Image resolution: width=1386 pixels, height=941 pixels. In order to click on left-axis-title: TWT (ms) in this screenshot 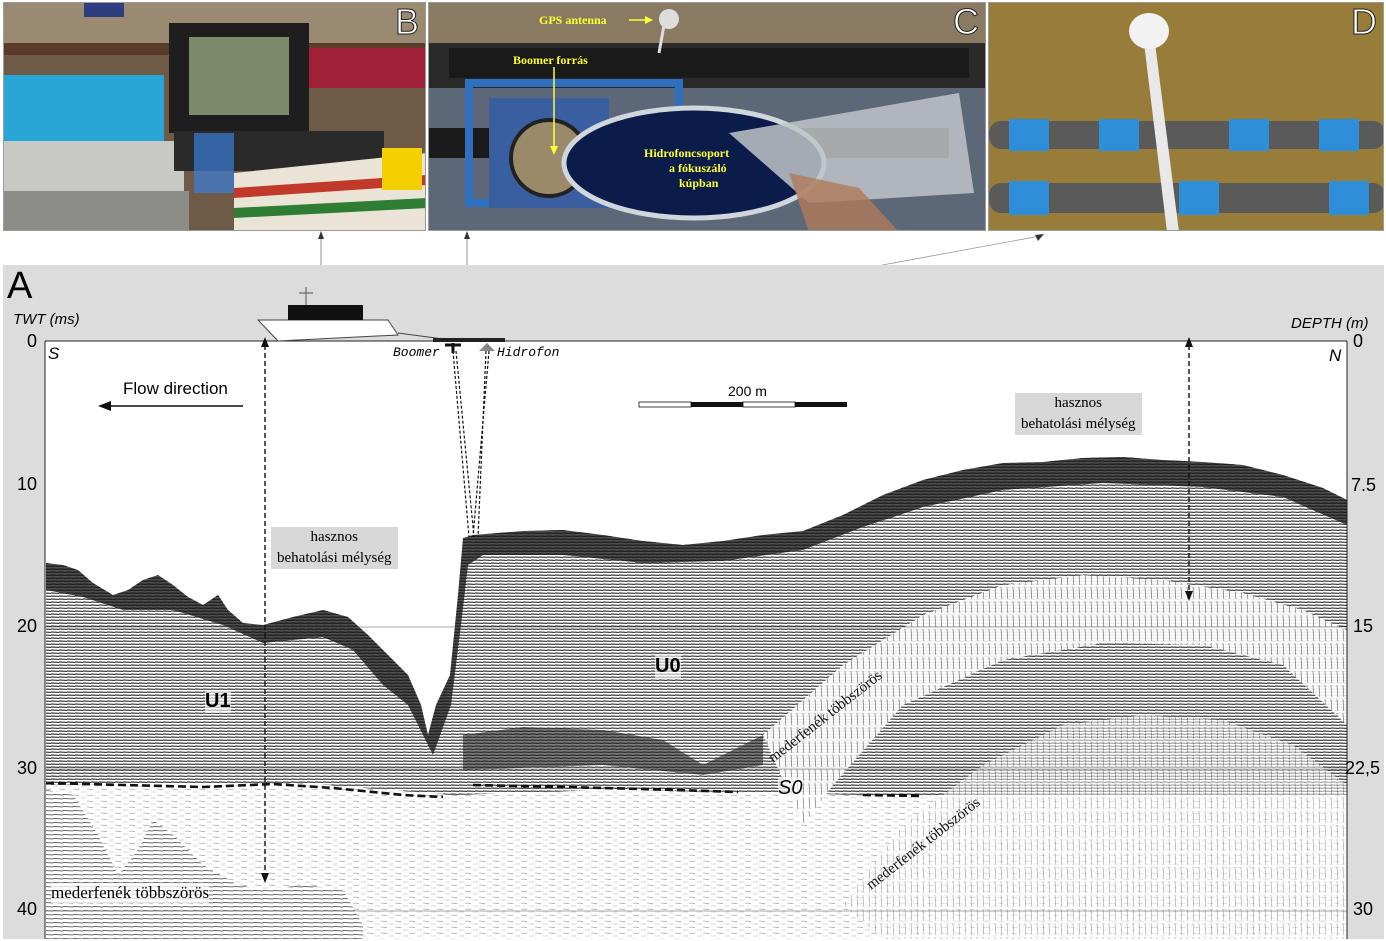, I will do `click(46, 319)`.